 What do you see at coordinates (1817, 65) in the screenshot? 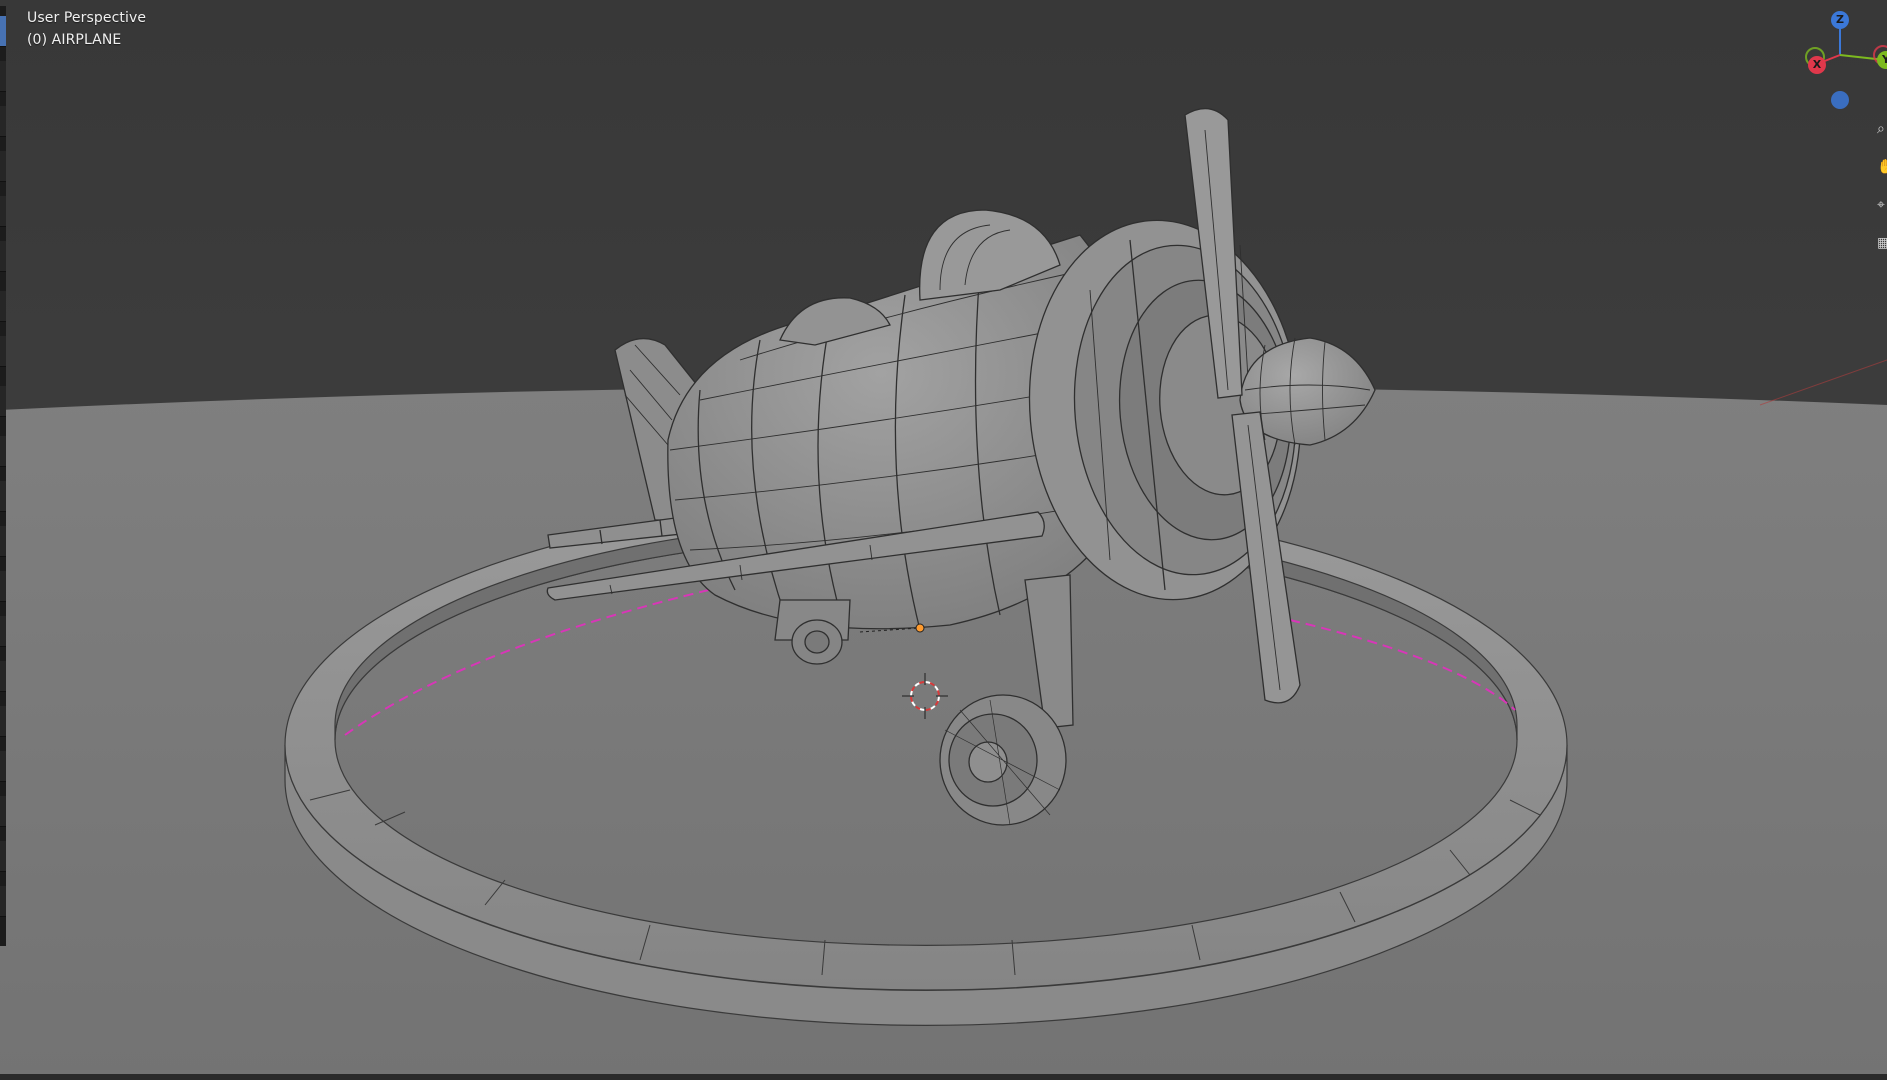
I see `x-axis-handle: X` at bounding box center [1817, 65].